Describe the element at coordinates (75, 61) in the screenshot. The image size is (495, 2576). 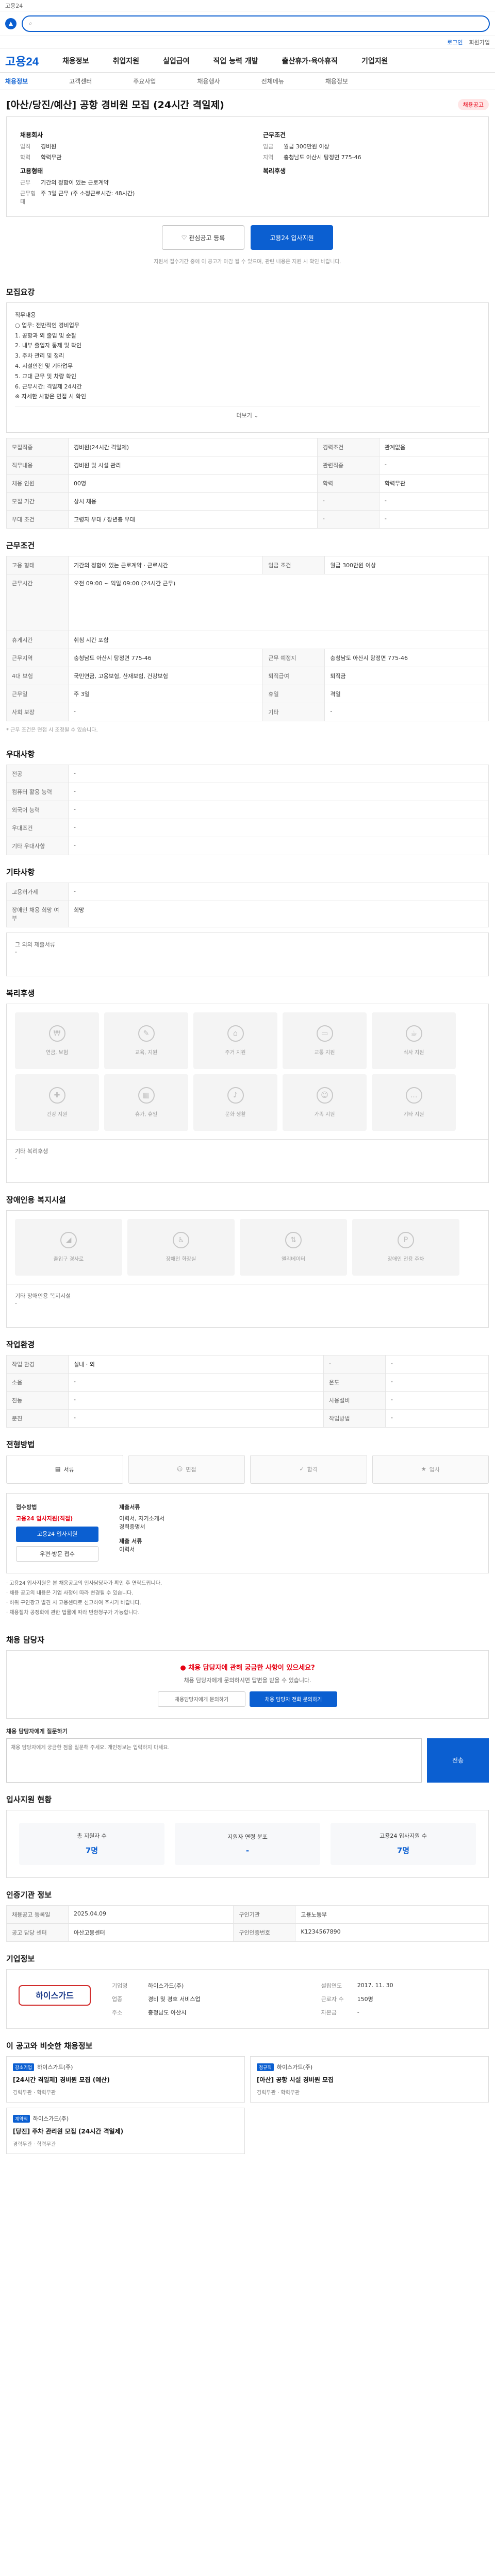
I see `gnb-item: 채용정보` at that location.